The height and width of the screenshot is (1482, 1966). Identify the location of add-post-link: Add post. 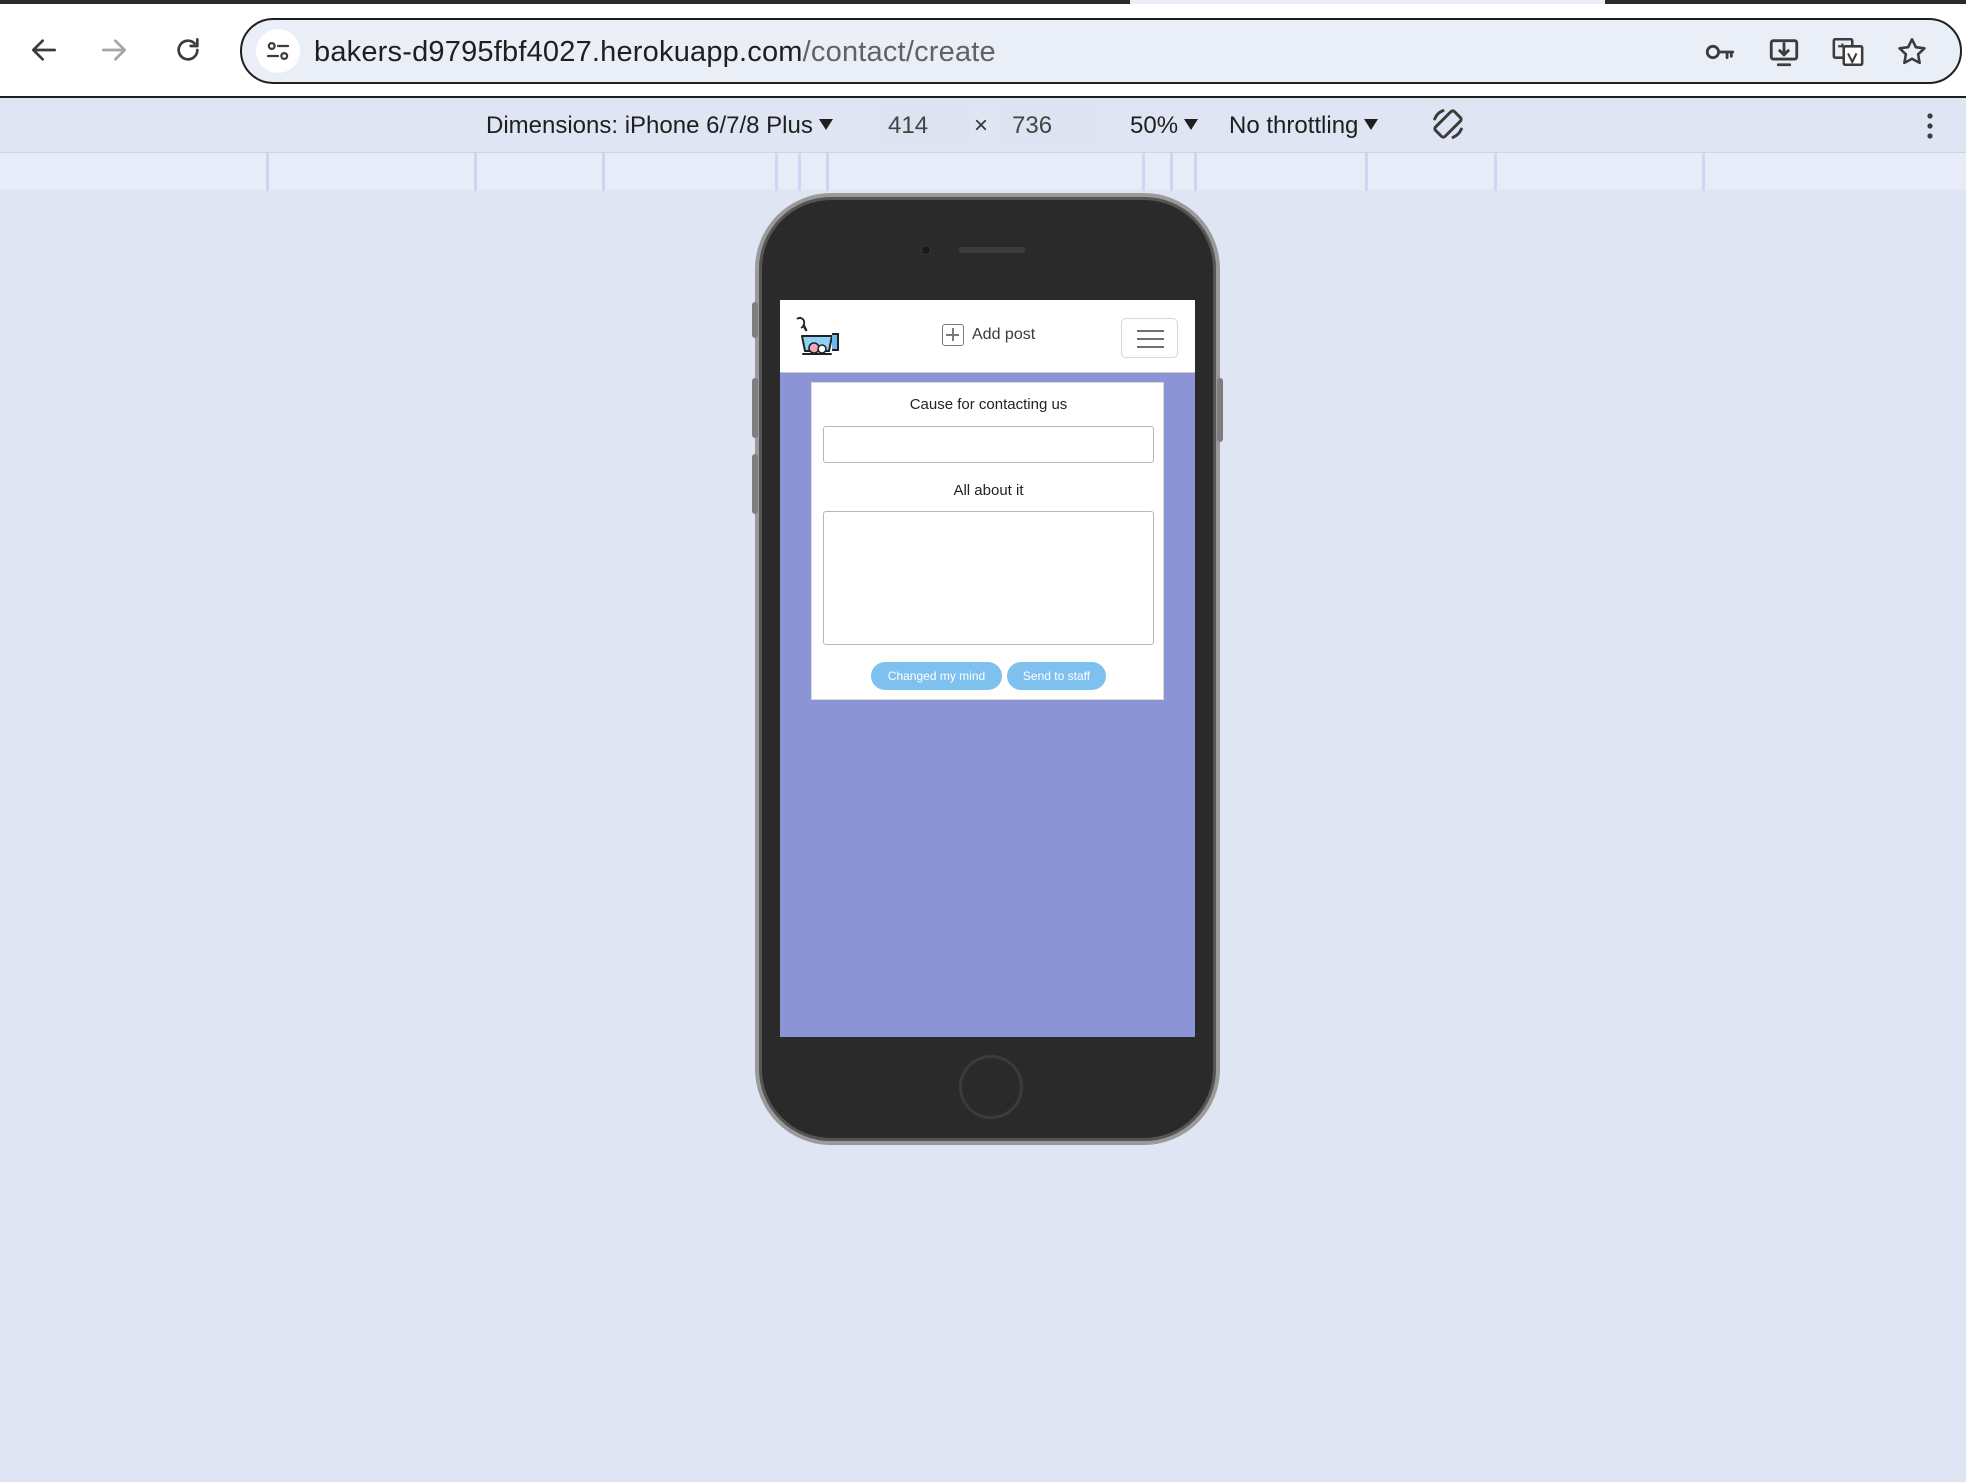
(988, 335).